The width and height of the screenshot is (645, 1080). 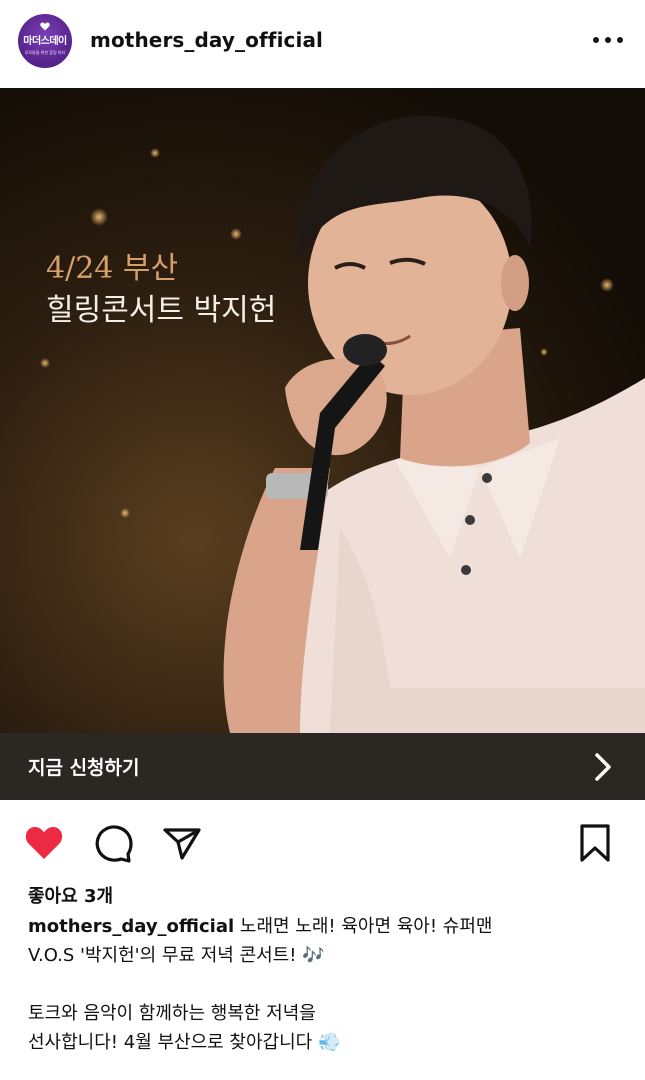 What do you see at coordinates (161, 310) in the screenshot?
I see `promo-title: 힐링콘서트 박지헌` at bounding box center [161, 310].